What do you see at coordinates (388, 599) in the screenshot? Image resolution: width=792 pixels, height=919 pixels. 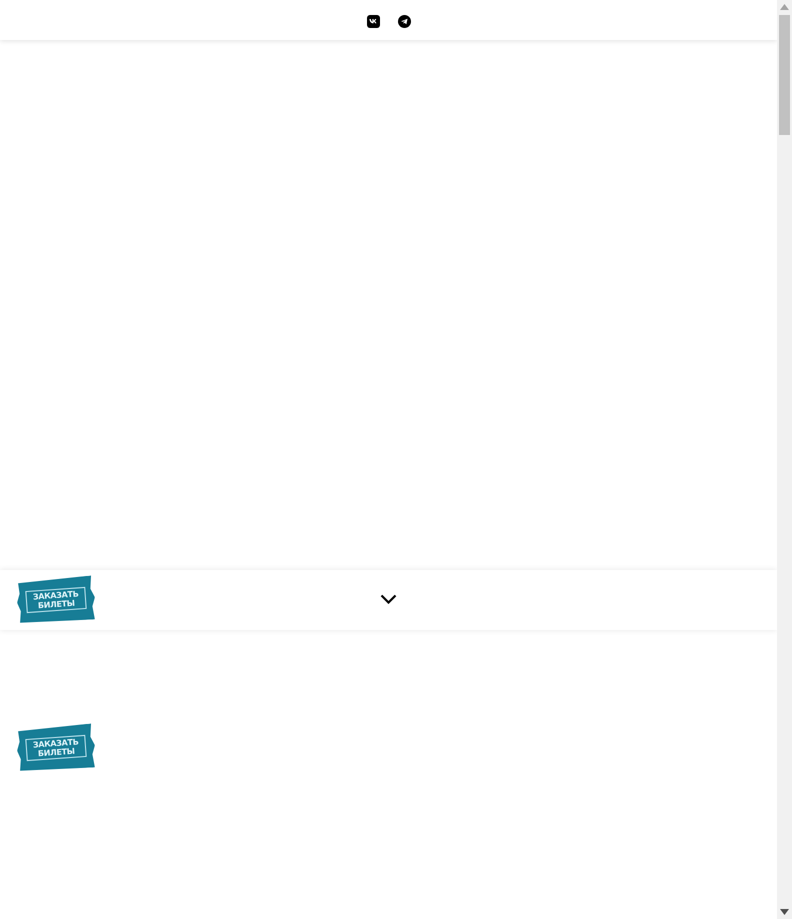 I see `chevron-down-icon` at bounding box center [388, 599].